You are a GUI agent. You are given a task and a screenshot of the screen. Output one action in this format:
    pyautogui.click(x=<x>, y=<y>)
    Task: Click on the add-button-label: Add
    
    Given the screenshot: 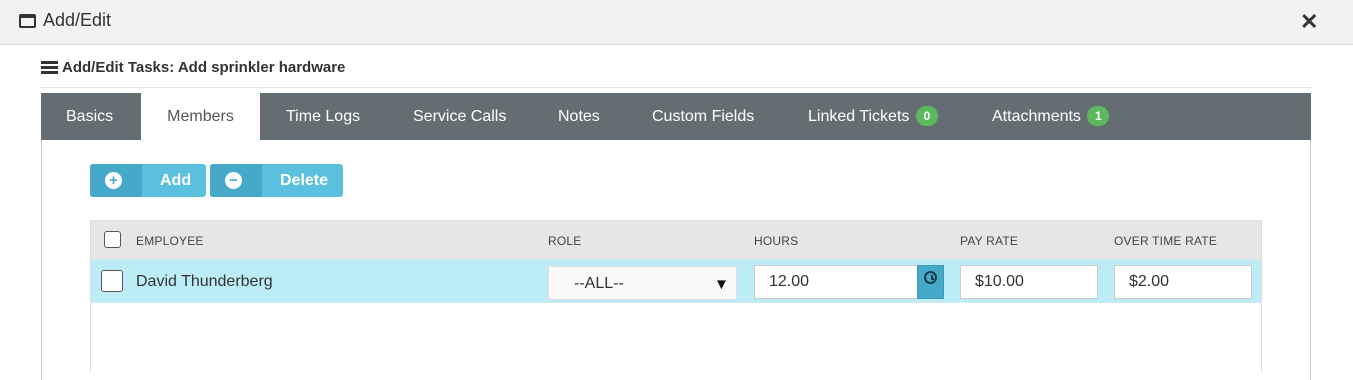 What is the action you would take?
    pyautogui.click(x=176, y=180)
    